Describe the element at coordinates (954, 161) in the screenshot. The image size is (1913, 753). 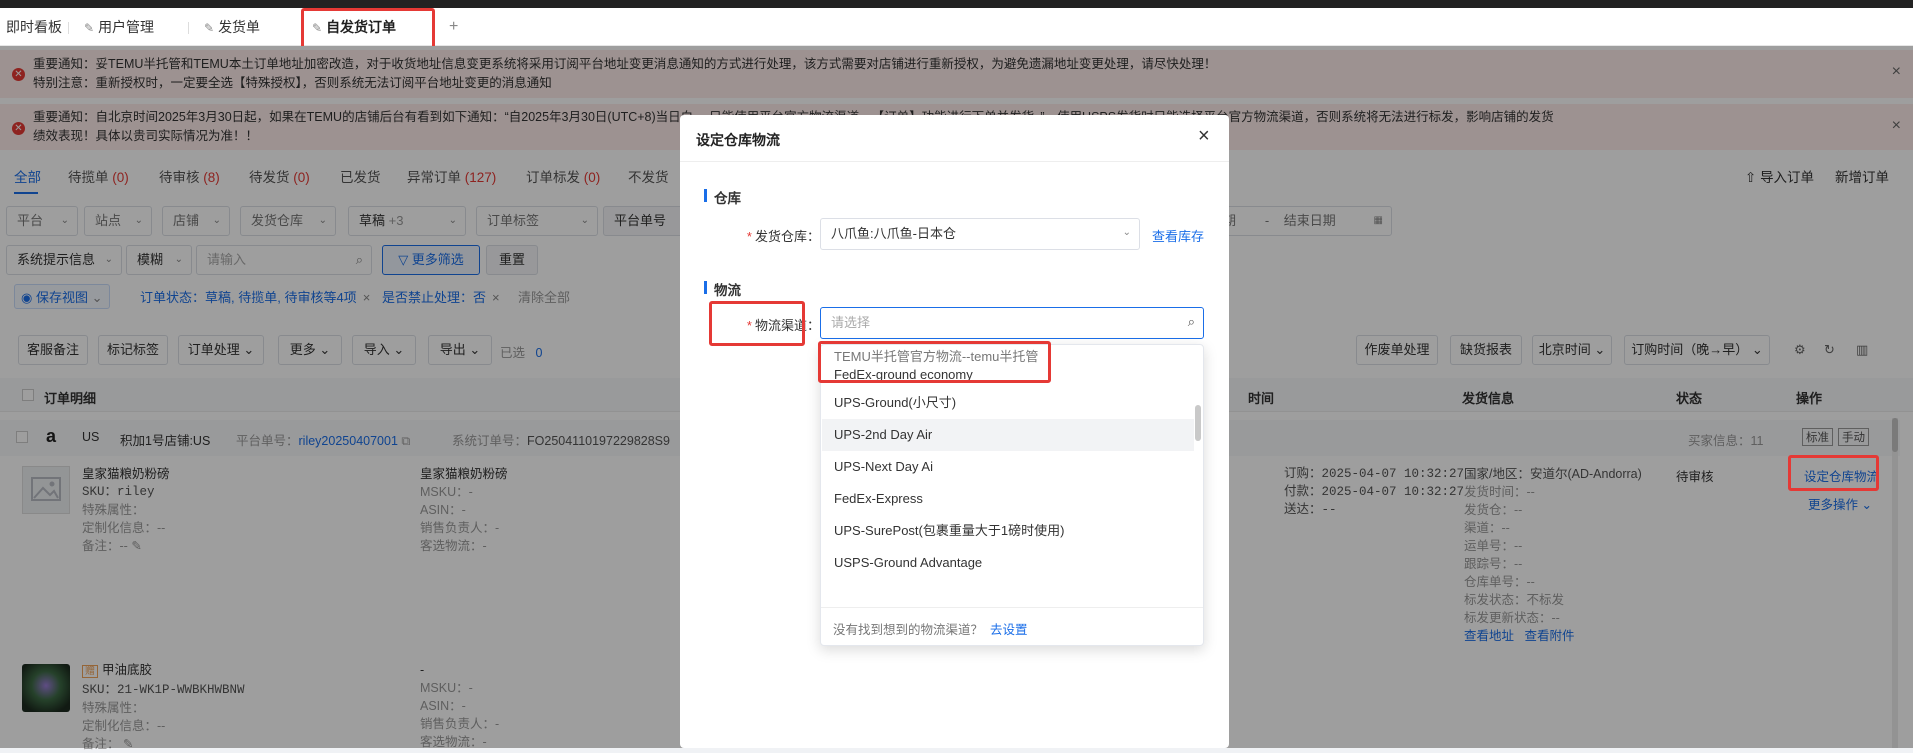
I see `dialog-divider` at that location.